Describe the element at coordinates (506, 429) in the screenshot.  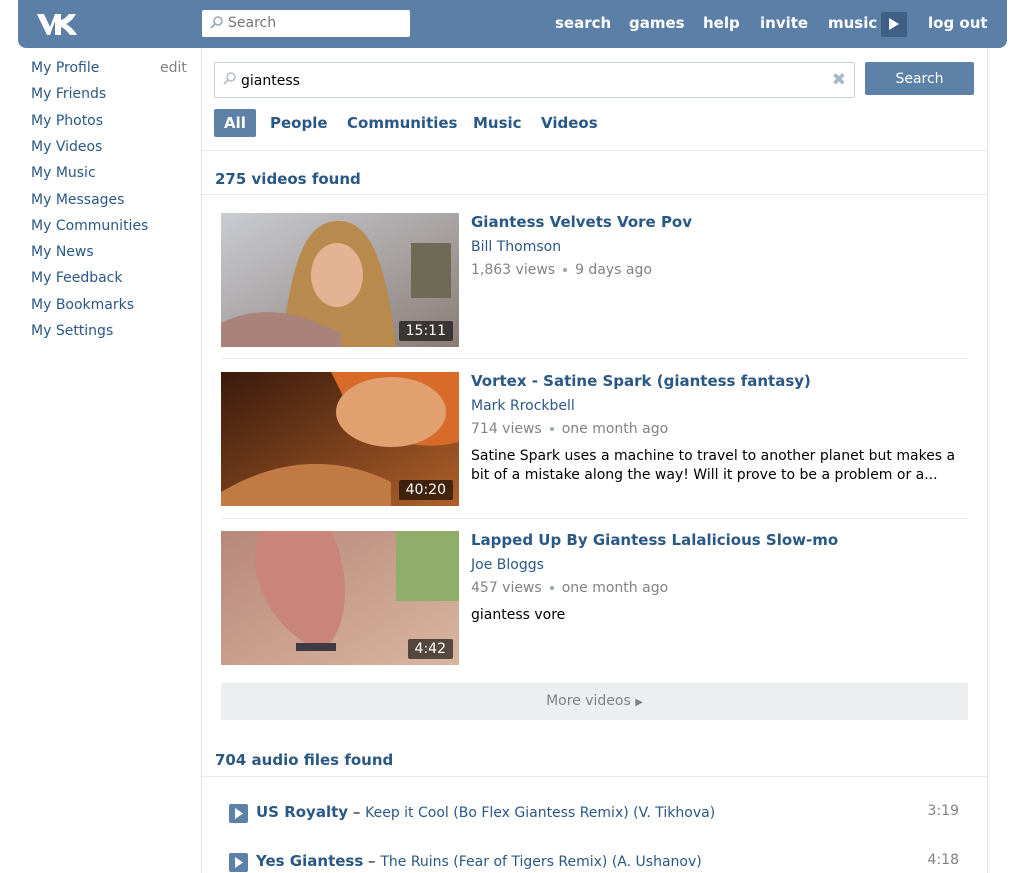
I see `video-views: 714 views` at that location.